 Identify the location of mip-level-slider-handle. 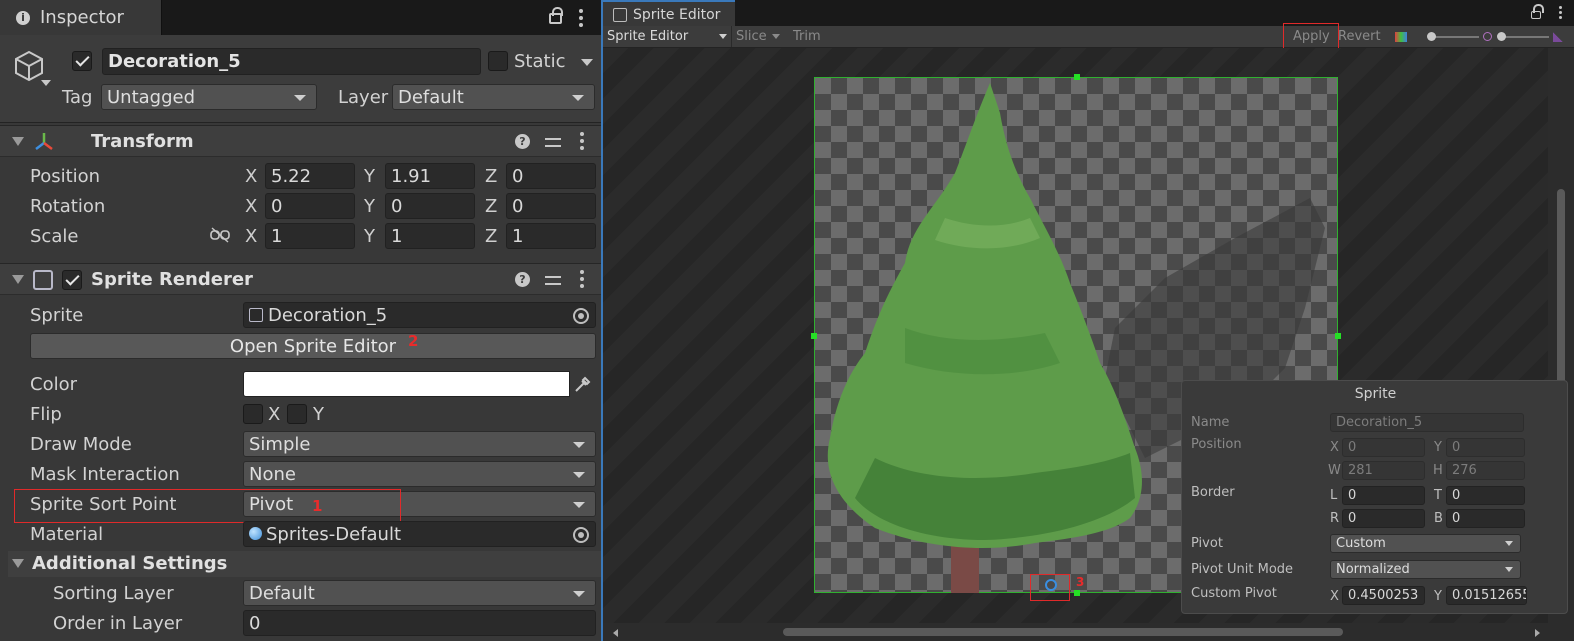
(1501, 36).